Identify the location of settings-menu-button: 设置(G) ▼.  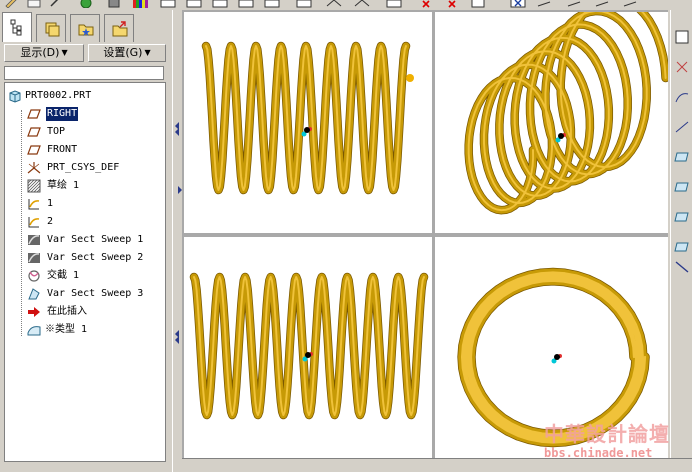
(127, 53).